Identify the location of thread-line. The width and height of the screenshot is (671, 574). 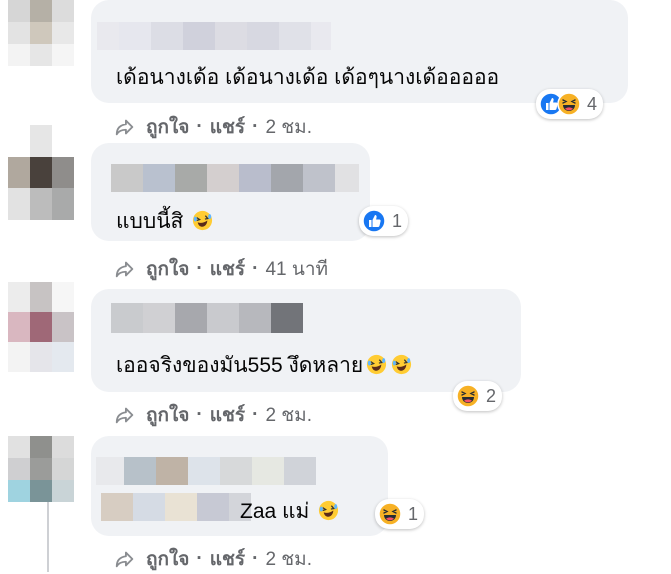
(48, 537).